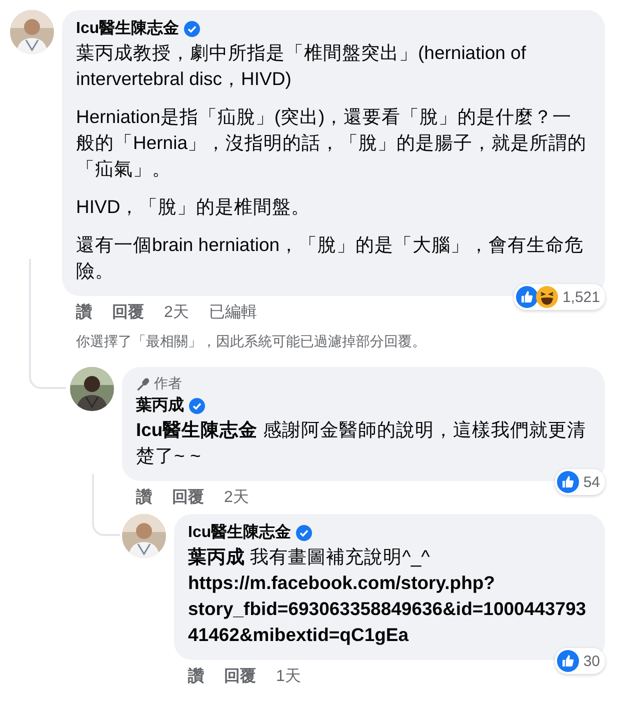  What do you see at coordinates (194, 207) in the screenshot?
I see `comment-text: HIVD，「脫」的是椎間盤。` at bounding box center [194, 207].